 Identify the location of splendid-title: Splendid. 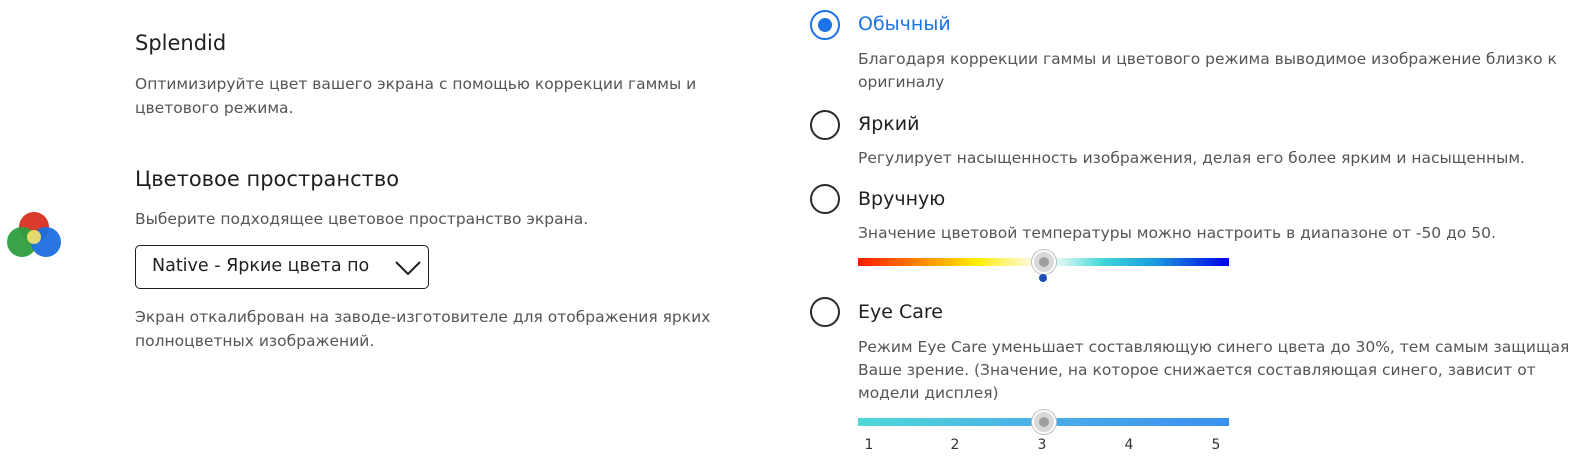
(181, 43).